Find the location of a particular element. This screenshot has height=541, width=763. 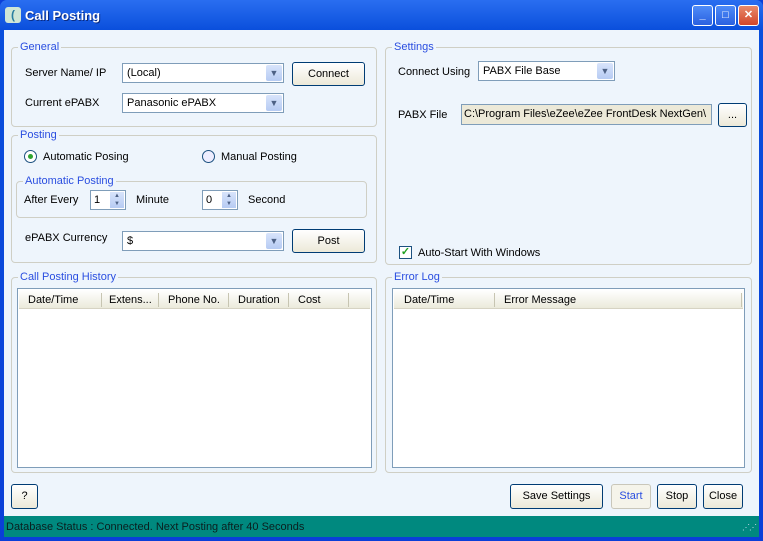

general-legend: General is located at coordinates (40, 47).